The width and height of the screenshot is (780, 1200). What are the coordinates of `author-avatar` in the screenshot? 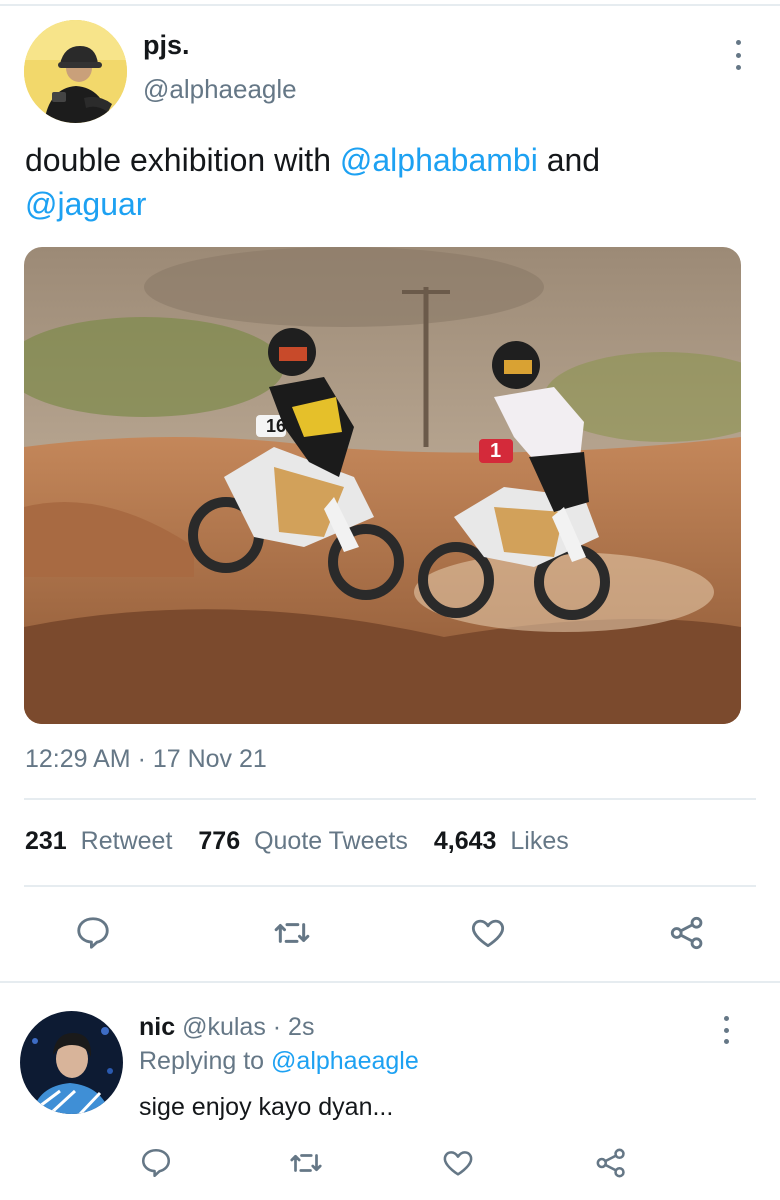 It's located at (75, 71).